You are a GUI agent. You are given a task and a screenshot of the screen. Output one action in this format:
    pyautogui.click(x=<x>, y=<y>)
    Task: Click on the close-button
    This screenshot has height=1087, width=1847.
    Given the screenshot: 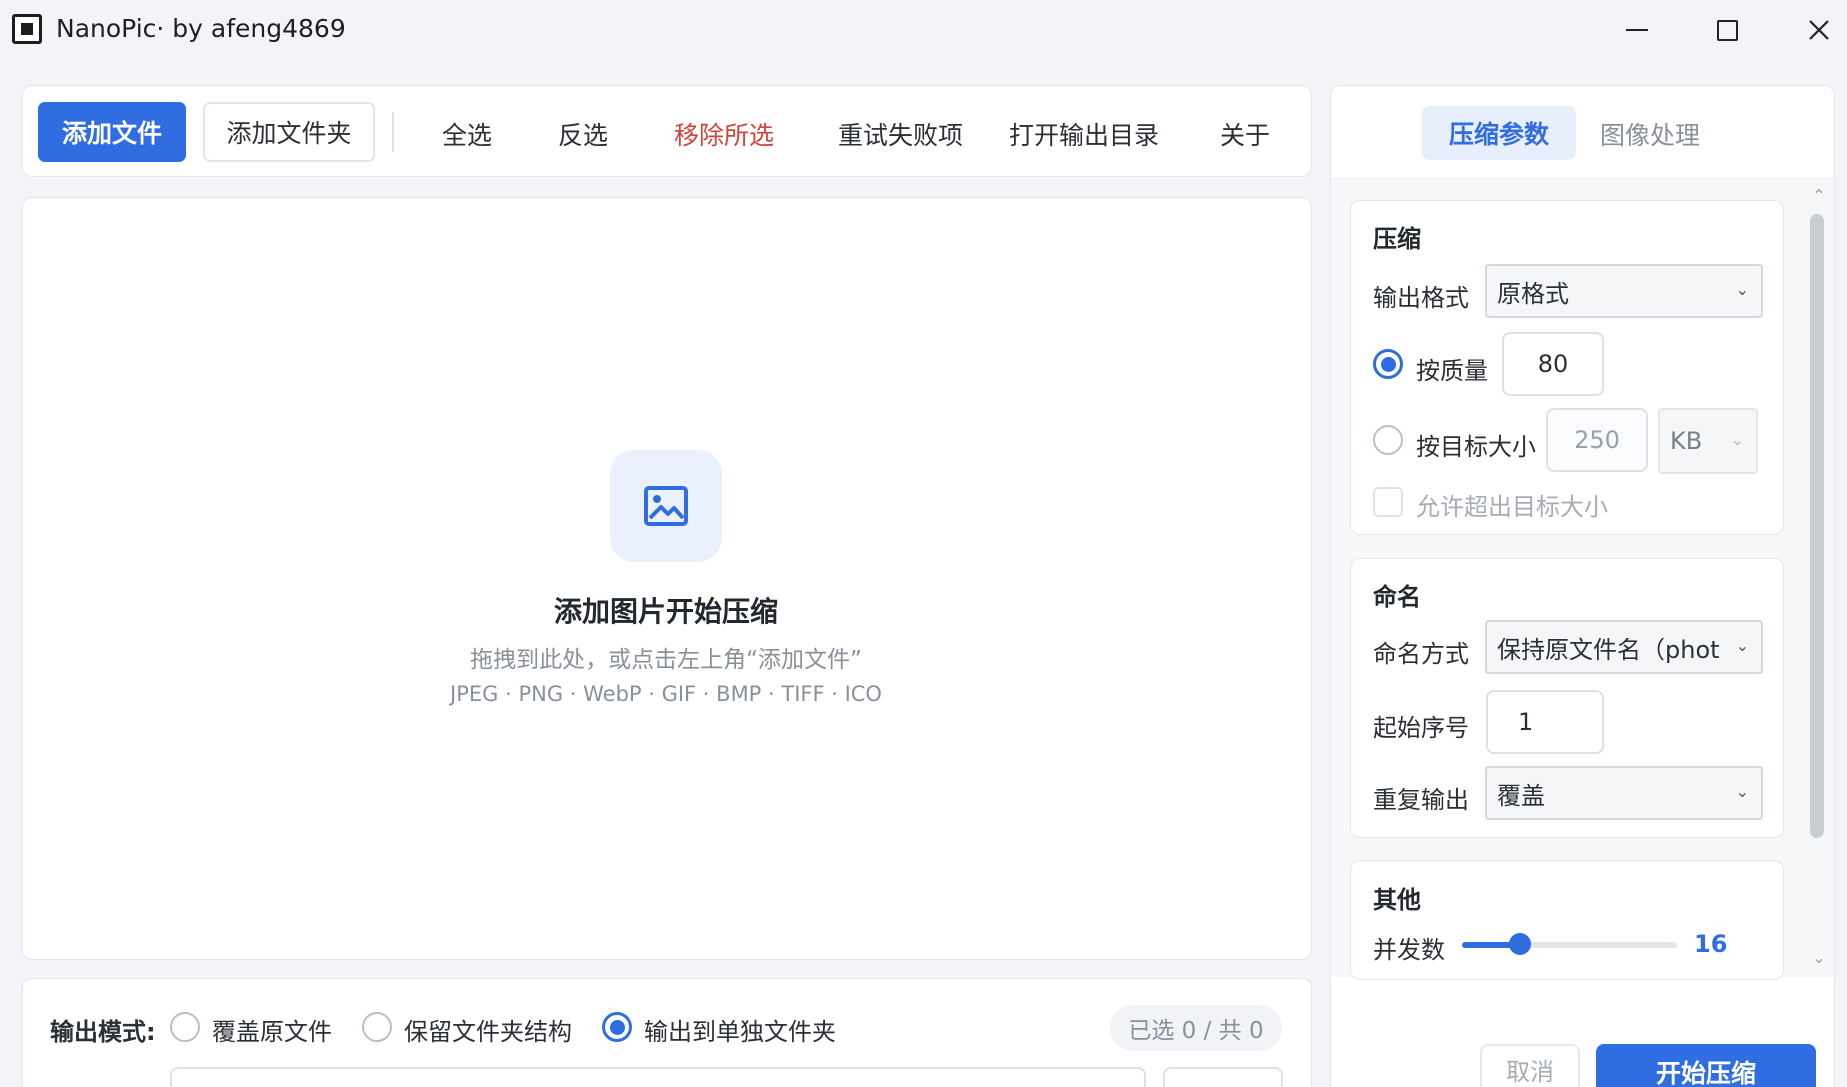 What is the action you would take?
    pyautogui.click(x=1819, y=30)
    